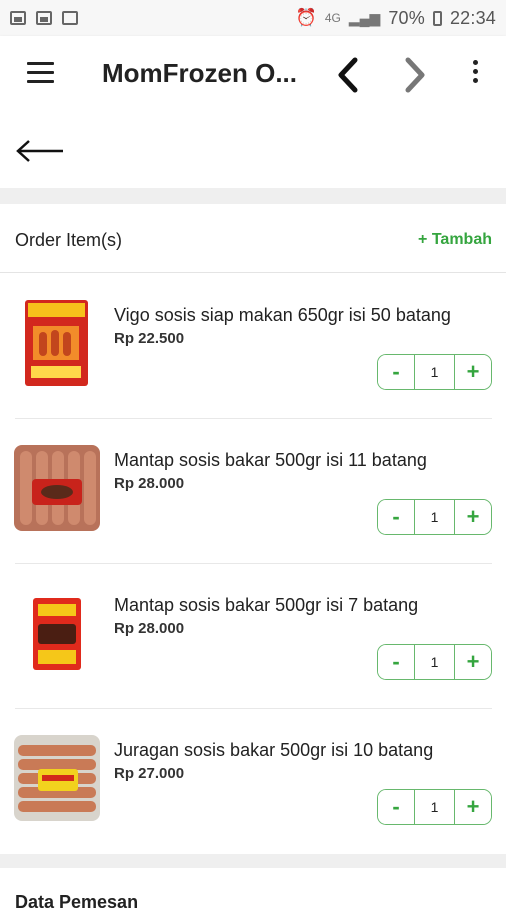  I want to click on status-bar-notifications, so click(44, 18).